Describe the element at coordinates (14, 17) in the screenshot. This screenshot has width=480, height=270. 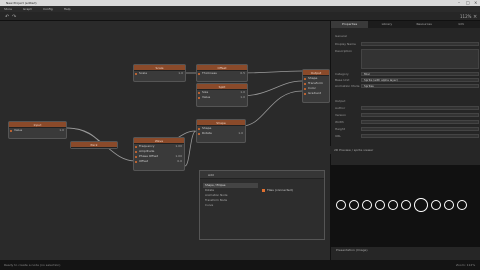
I see `redo-icon: ↷` at that location.